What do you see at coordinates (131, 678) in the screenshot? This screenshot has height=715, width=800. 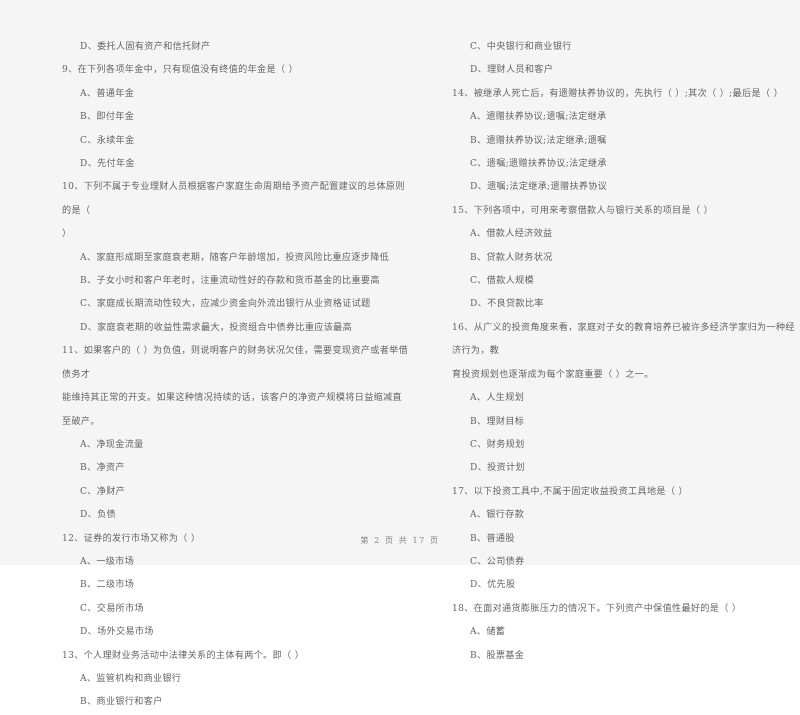 I see `option-item: A、监管机构和商业银行` at bounding box center [131, 678].